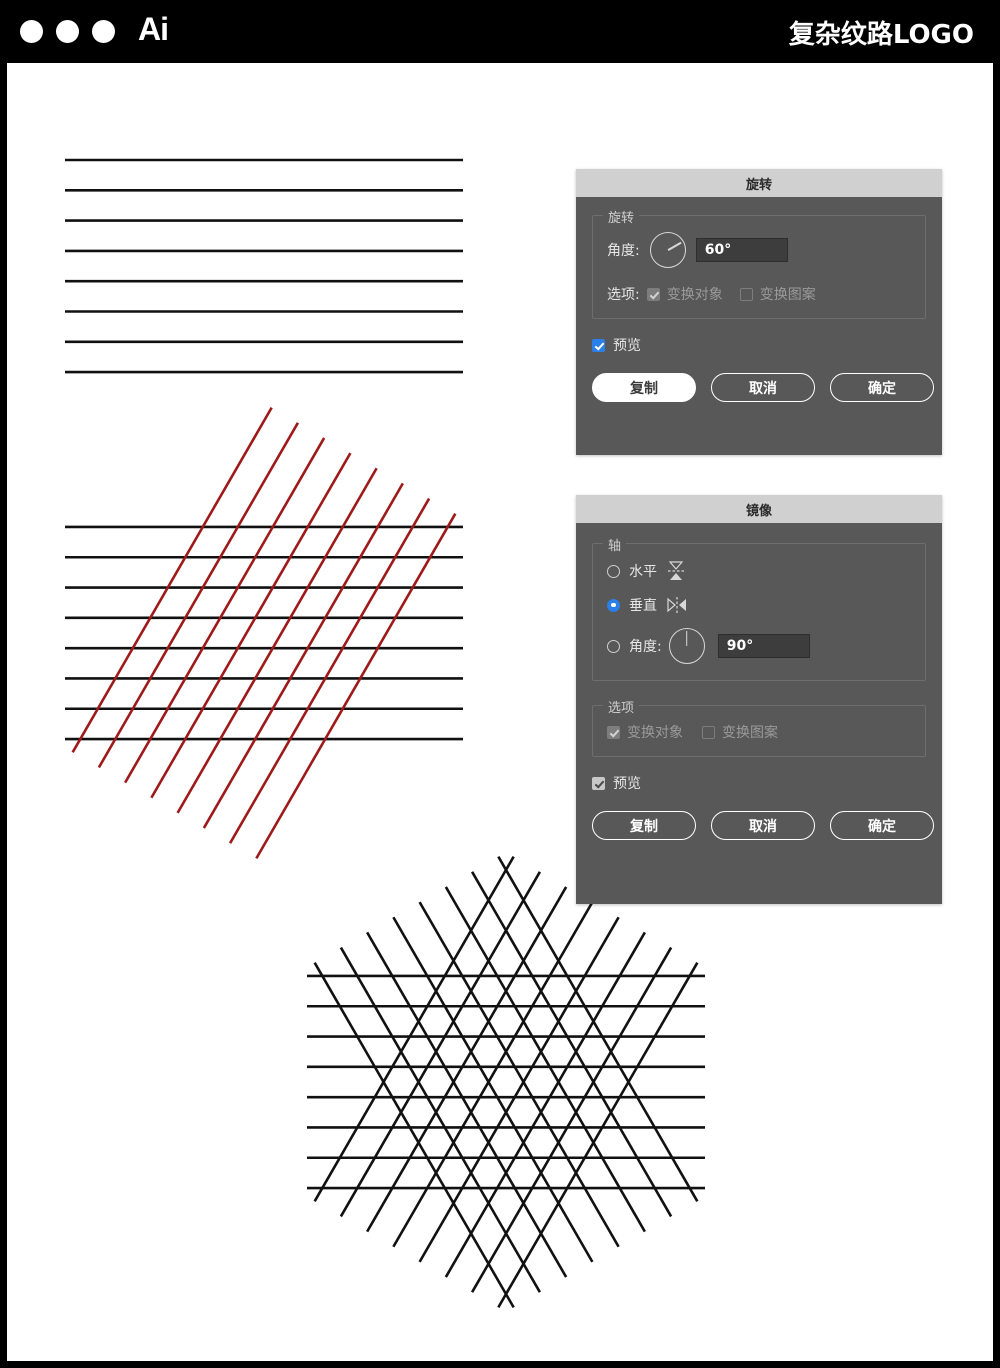 Image resolution: width=1000 pixels, height=1368 pixels. I want to click on rotate-dialog: 旋转 旋转 角度: 60° 选项: 变换对象 变换图案 预览 复制 取消 确定, so click(759, 312).